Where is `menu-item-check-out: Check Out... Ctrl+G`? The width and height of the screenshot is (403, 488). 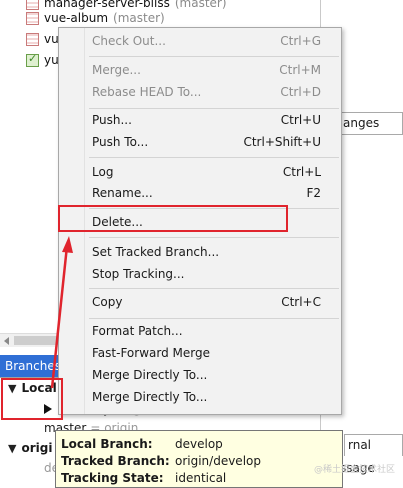
menu-item-check-out: Check Out... Ctrl+G is located at coordinates (200, 41).